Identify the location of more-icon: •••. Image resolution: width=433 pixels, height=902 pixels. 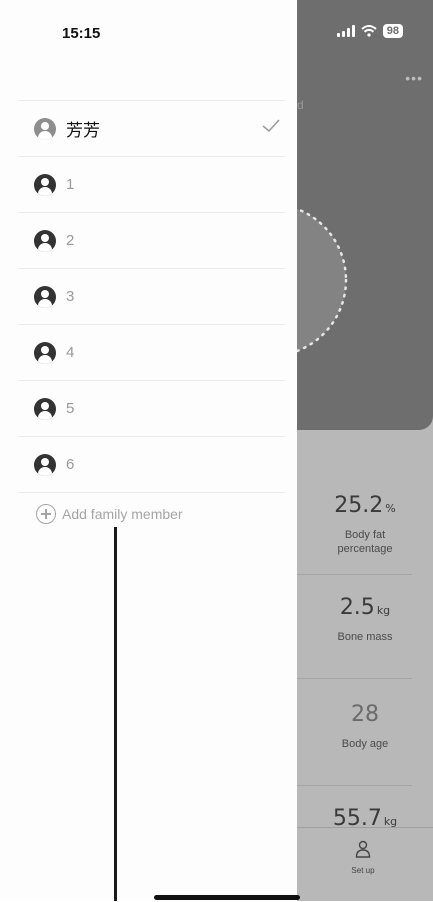
(414, 78).